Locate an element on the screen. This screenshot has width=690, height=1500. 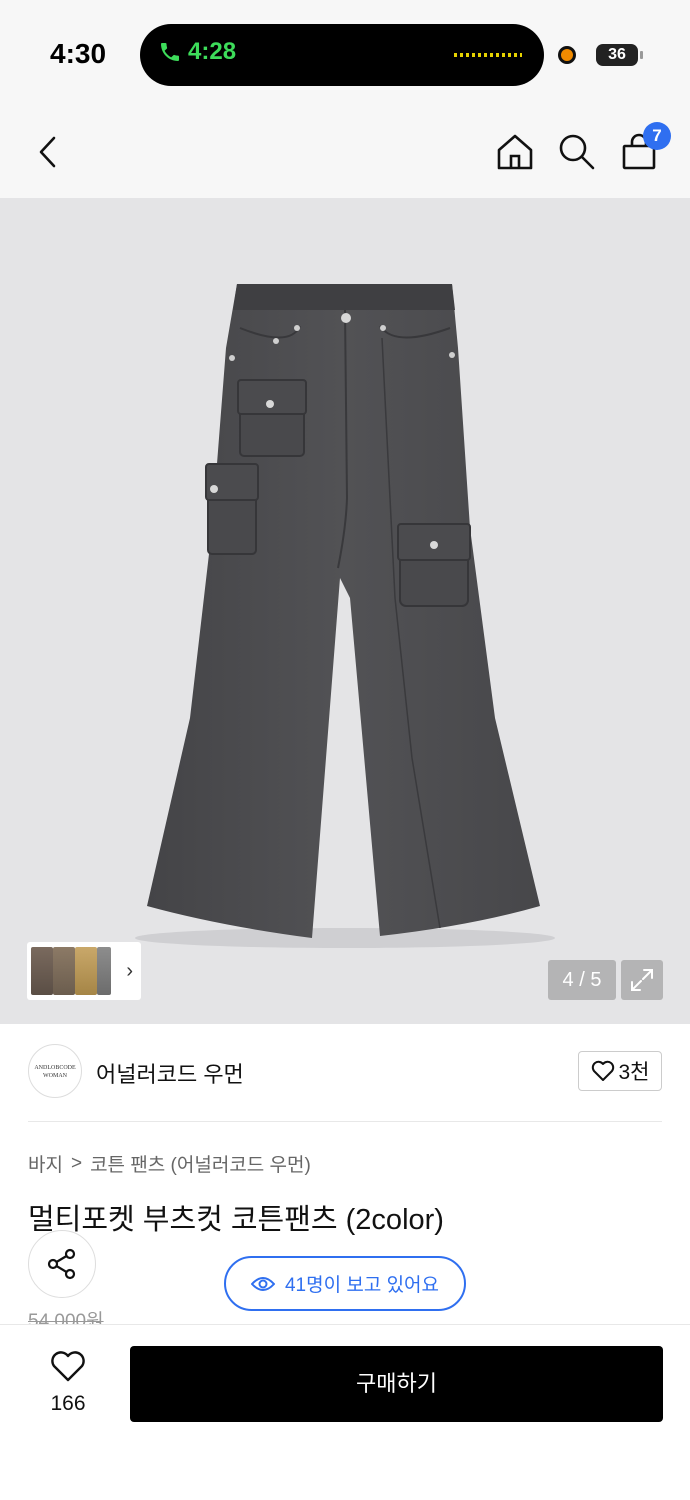
wishlist-button: 166 is located at coordinates (68, 1383).